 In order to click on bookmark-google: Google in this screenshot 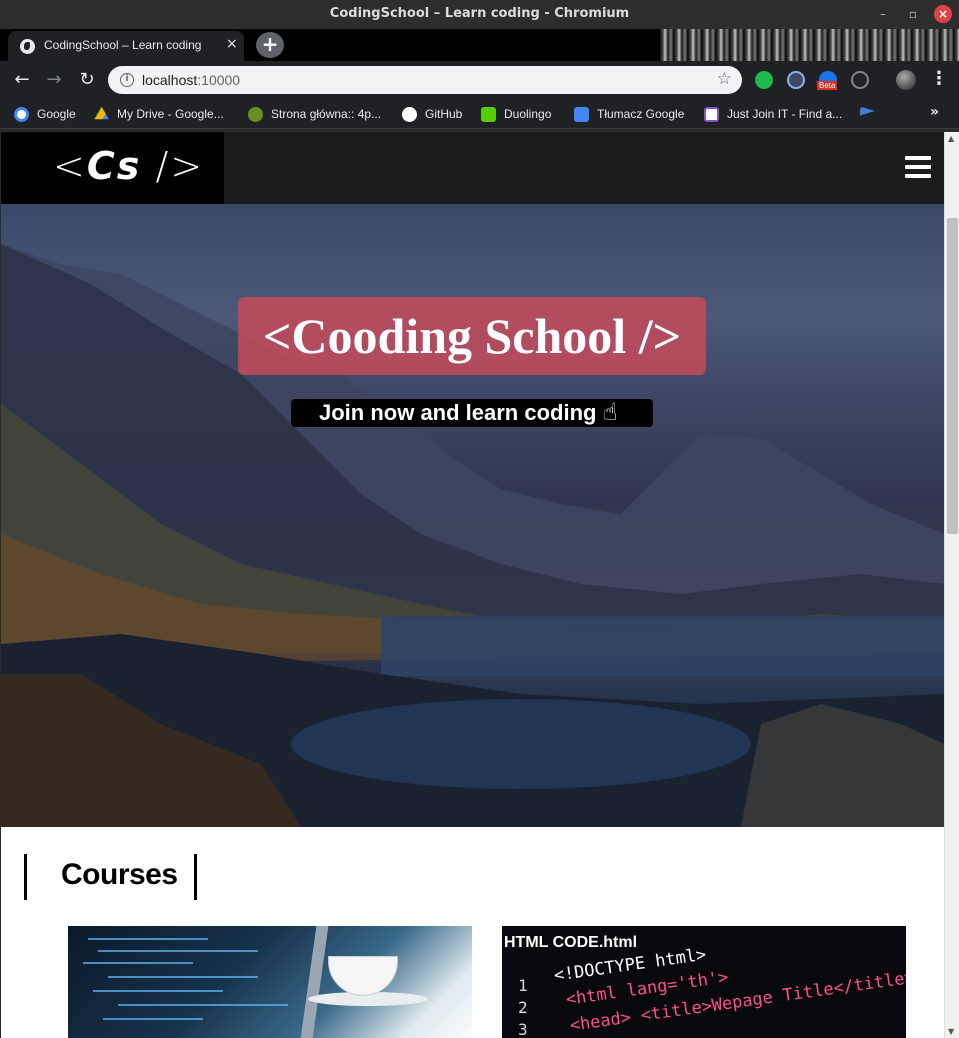, I will do `click(45, 114)`.